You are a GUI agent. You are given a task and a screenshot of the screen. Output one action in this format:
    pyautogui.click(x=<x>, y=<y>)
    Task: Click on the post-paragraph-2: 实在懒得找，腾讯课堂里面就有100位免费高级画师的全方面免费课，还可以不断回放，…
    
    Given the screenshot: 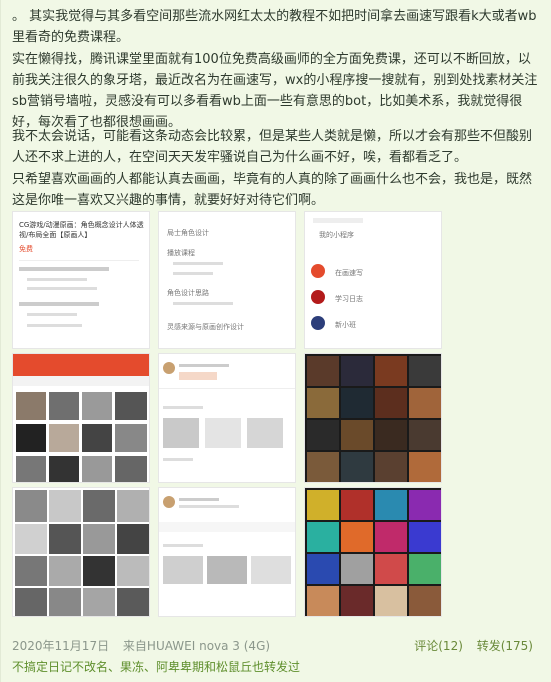 What is the action you would take?
    pyautogui.click(x=275, y=91)
    